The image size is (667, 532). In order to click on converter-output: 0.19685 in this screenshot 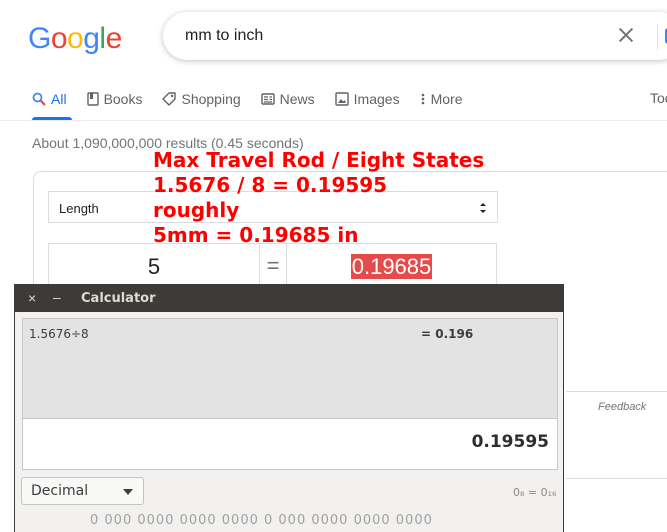, I will do `click(391, 265)`.